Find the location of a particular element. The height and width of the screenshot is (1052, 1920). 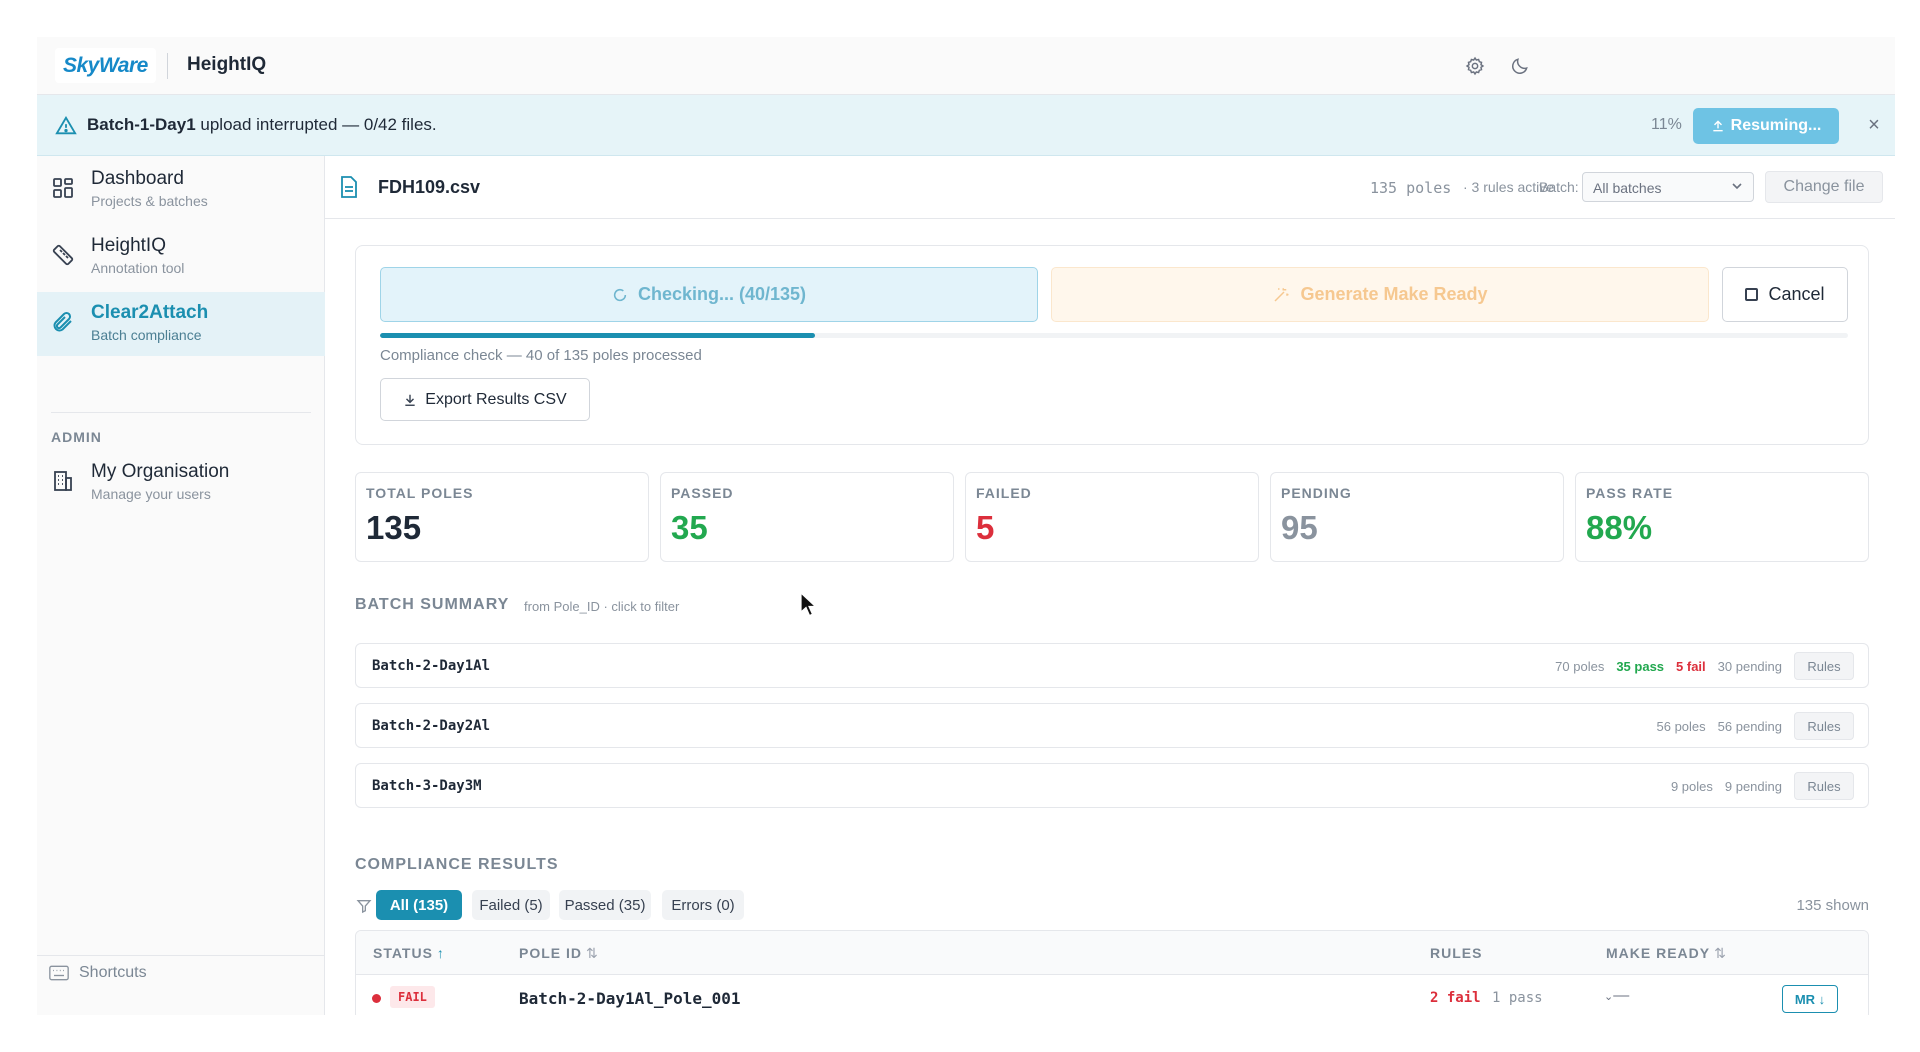

stat-failed: FAILED 5 is located at coordinates (1112, 517).